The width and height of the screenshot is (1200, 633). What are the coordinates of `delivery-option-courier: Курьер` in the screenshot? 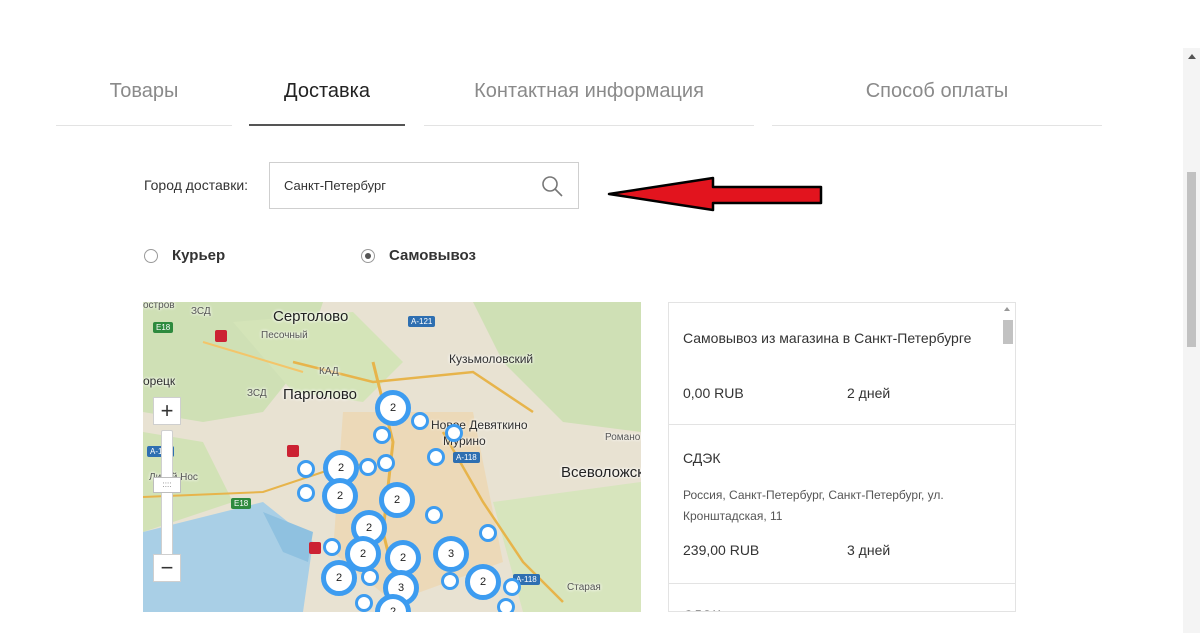 It's located at (184, 255).